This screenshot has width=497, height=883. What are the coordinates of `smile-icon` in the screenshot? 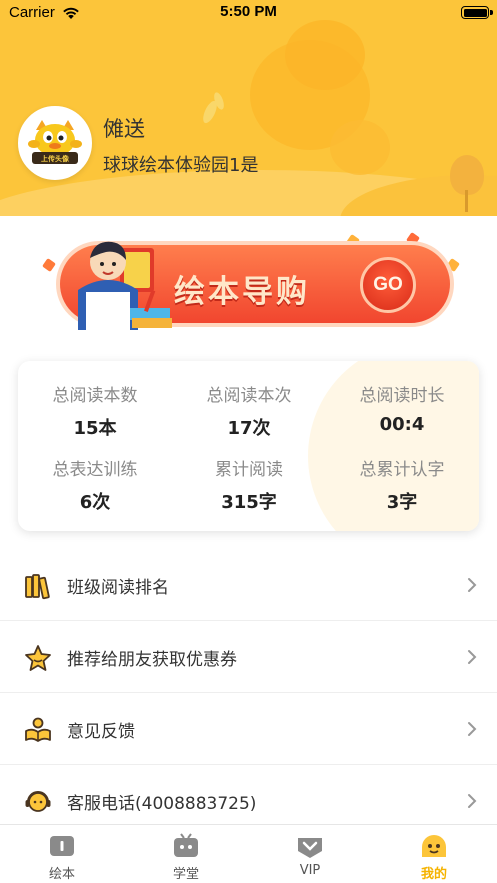 It's located at (434, 846).